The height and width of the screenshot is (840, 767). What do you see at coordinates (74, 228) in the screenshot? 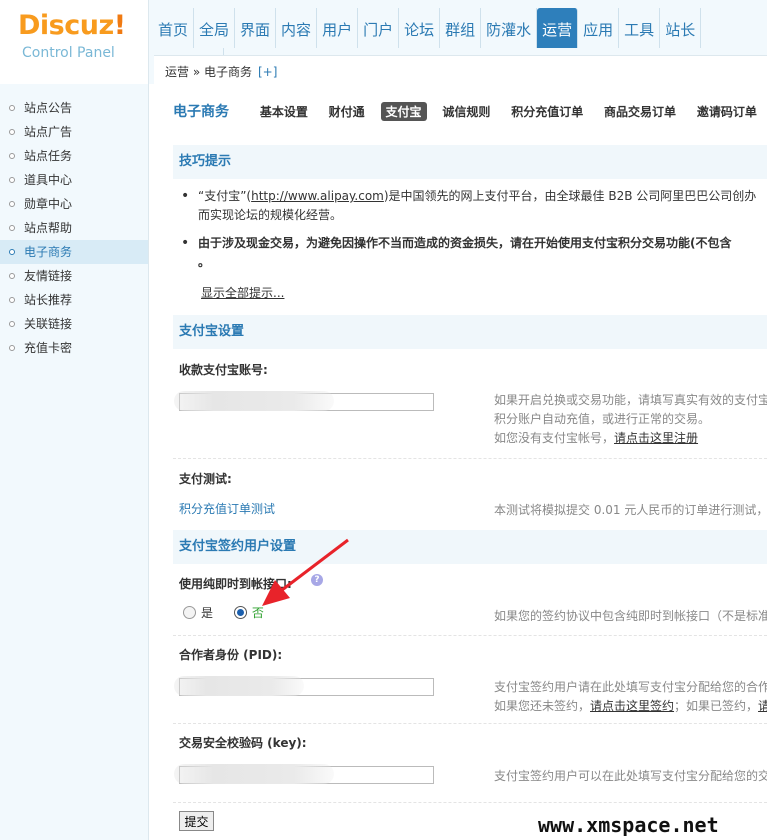
I see `sidebar-item-help: 站点帮助` at bounding box center [74, 228].